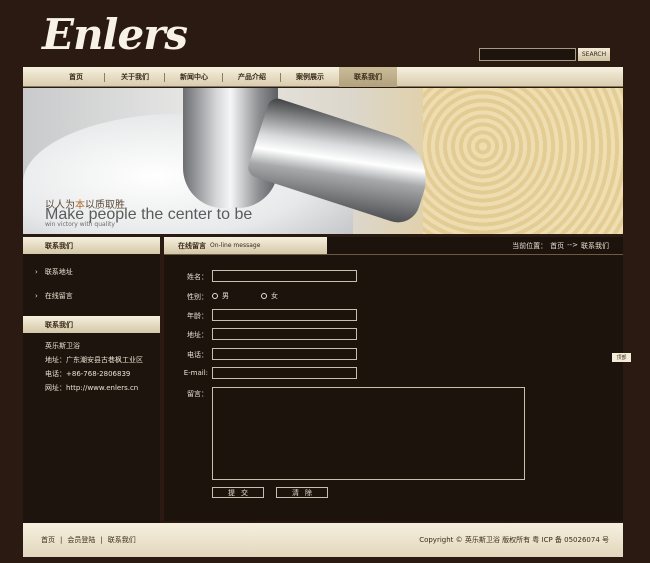 This screenshot has width=650, height=563. I want to click on sidebar-menu-title: 联系我们, so click(91, 245).